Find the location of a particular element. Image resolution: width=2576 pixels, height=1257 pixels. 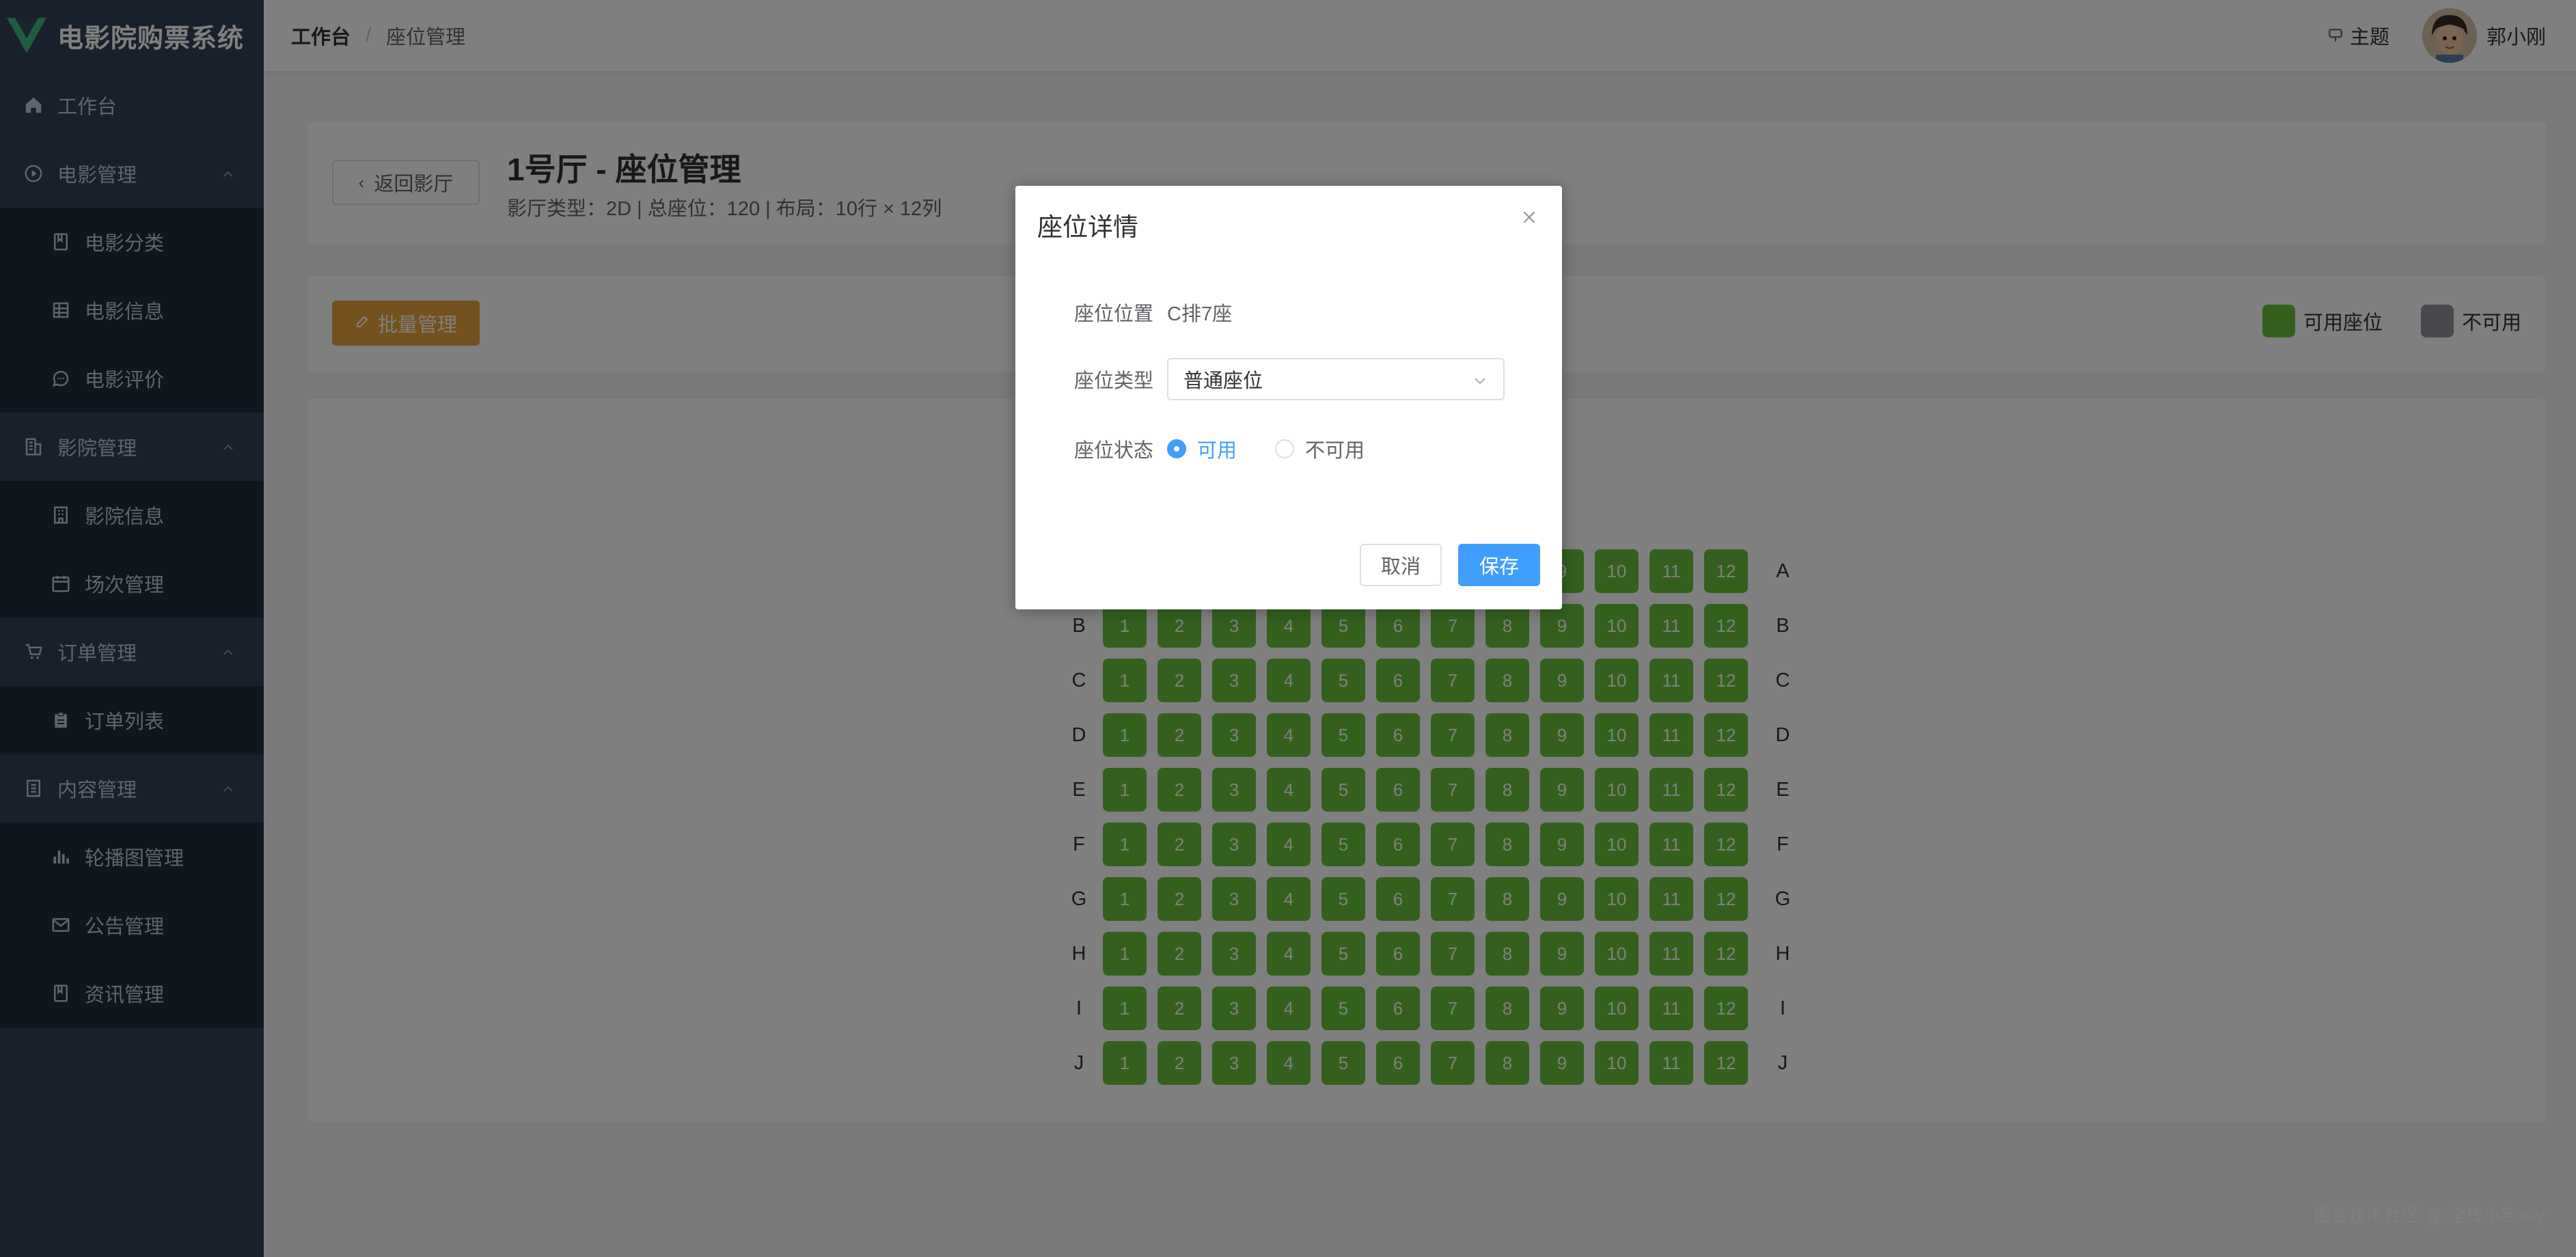

seat-position-label: 座位位置 is located at coordinates (1113, 314).